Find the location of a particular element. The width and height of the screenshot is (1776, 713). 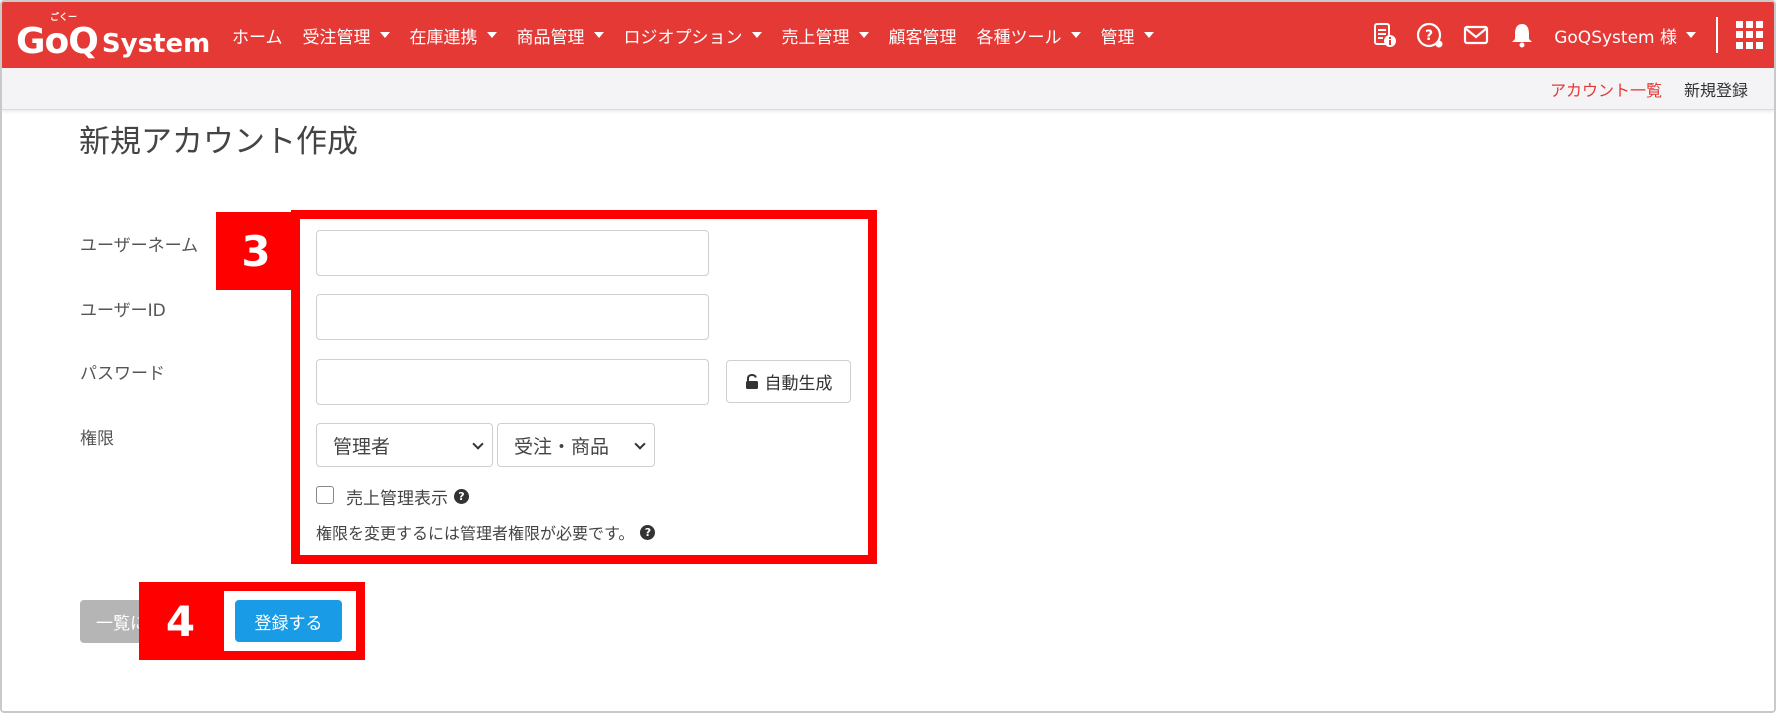

user-menu: GoQSystem 様 is located at coordinates (1625, 35).